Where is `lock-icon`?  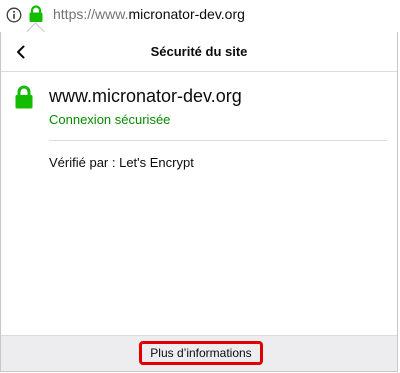 lock-icon is located at coordinates (36, 14).